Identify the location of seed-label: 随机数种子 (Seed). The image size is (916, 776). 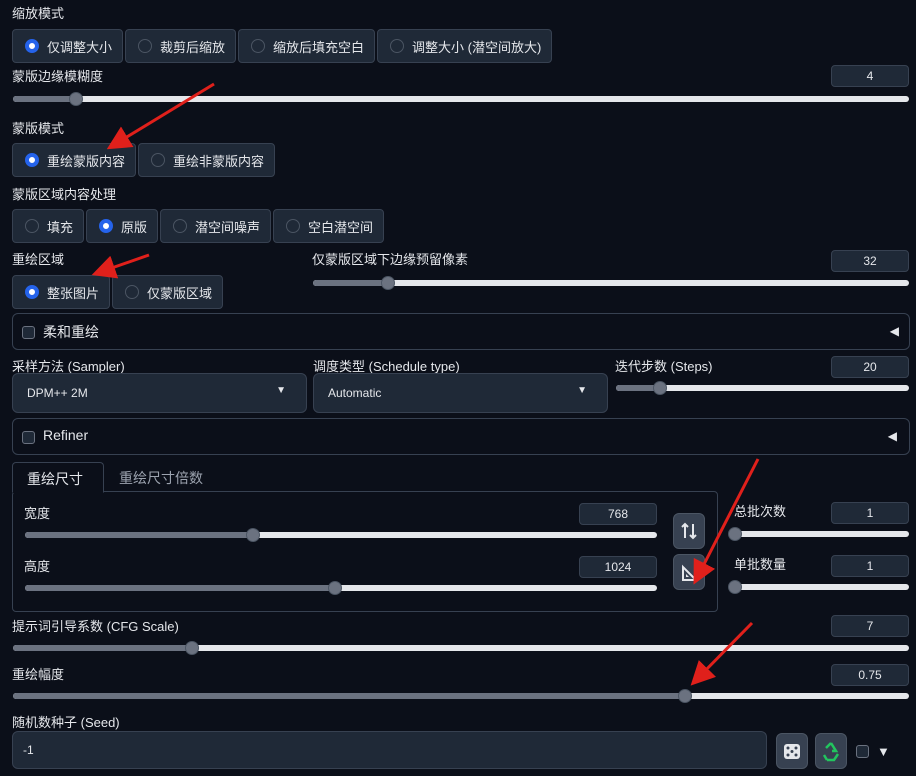
(66, 722).